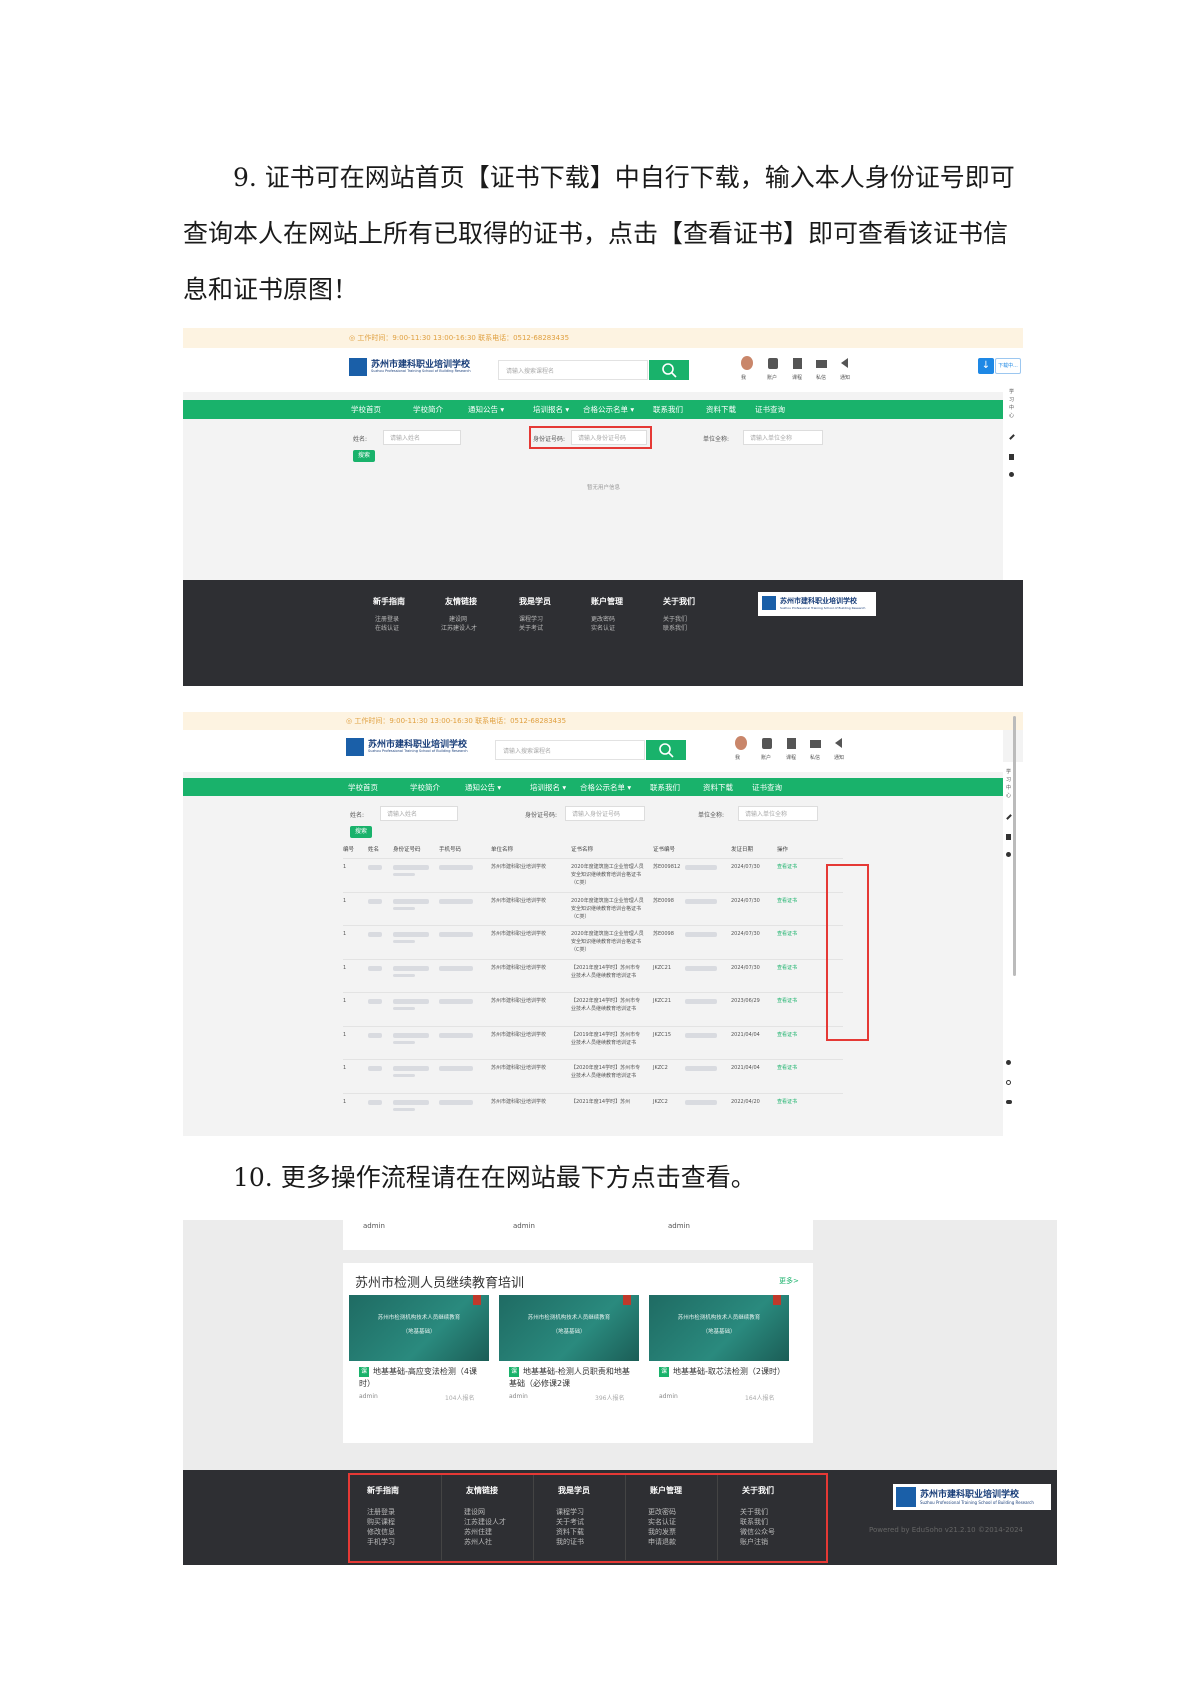  Describe the element at coordinates (791, 758) in the screenshot. I see `user-label-course: 课程` at that location.